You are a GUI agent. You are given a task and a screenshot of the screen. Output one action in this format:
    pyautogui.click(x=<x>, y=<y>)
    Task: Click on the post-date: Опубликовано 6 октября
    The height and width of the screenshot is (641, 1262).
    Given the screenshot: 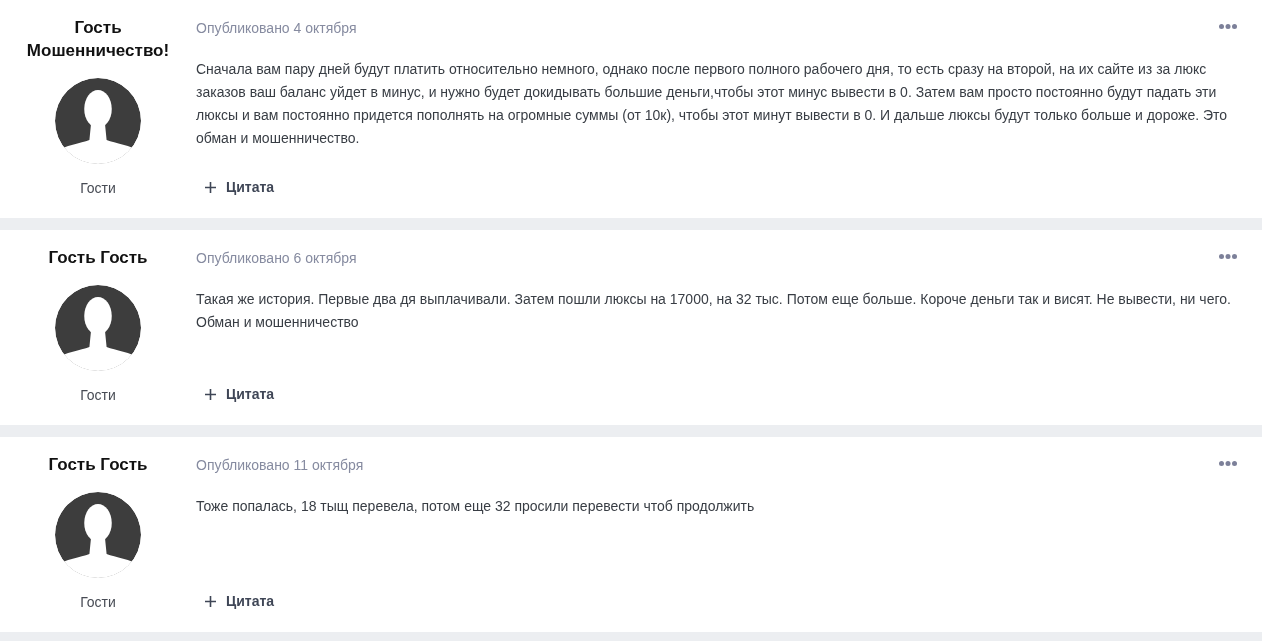 What is the action you would take?
    pyautogui.click(x=276, y=258)
    